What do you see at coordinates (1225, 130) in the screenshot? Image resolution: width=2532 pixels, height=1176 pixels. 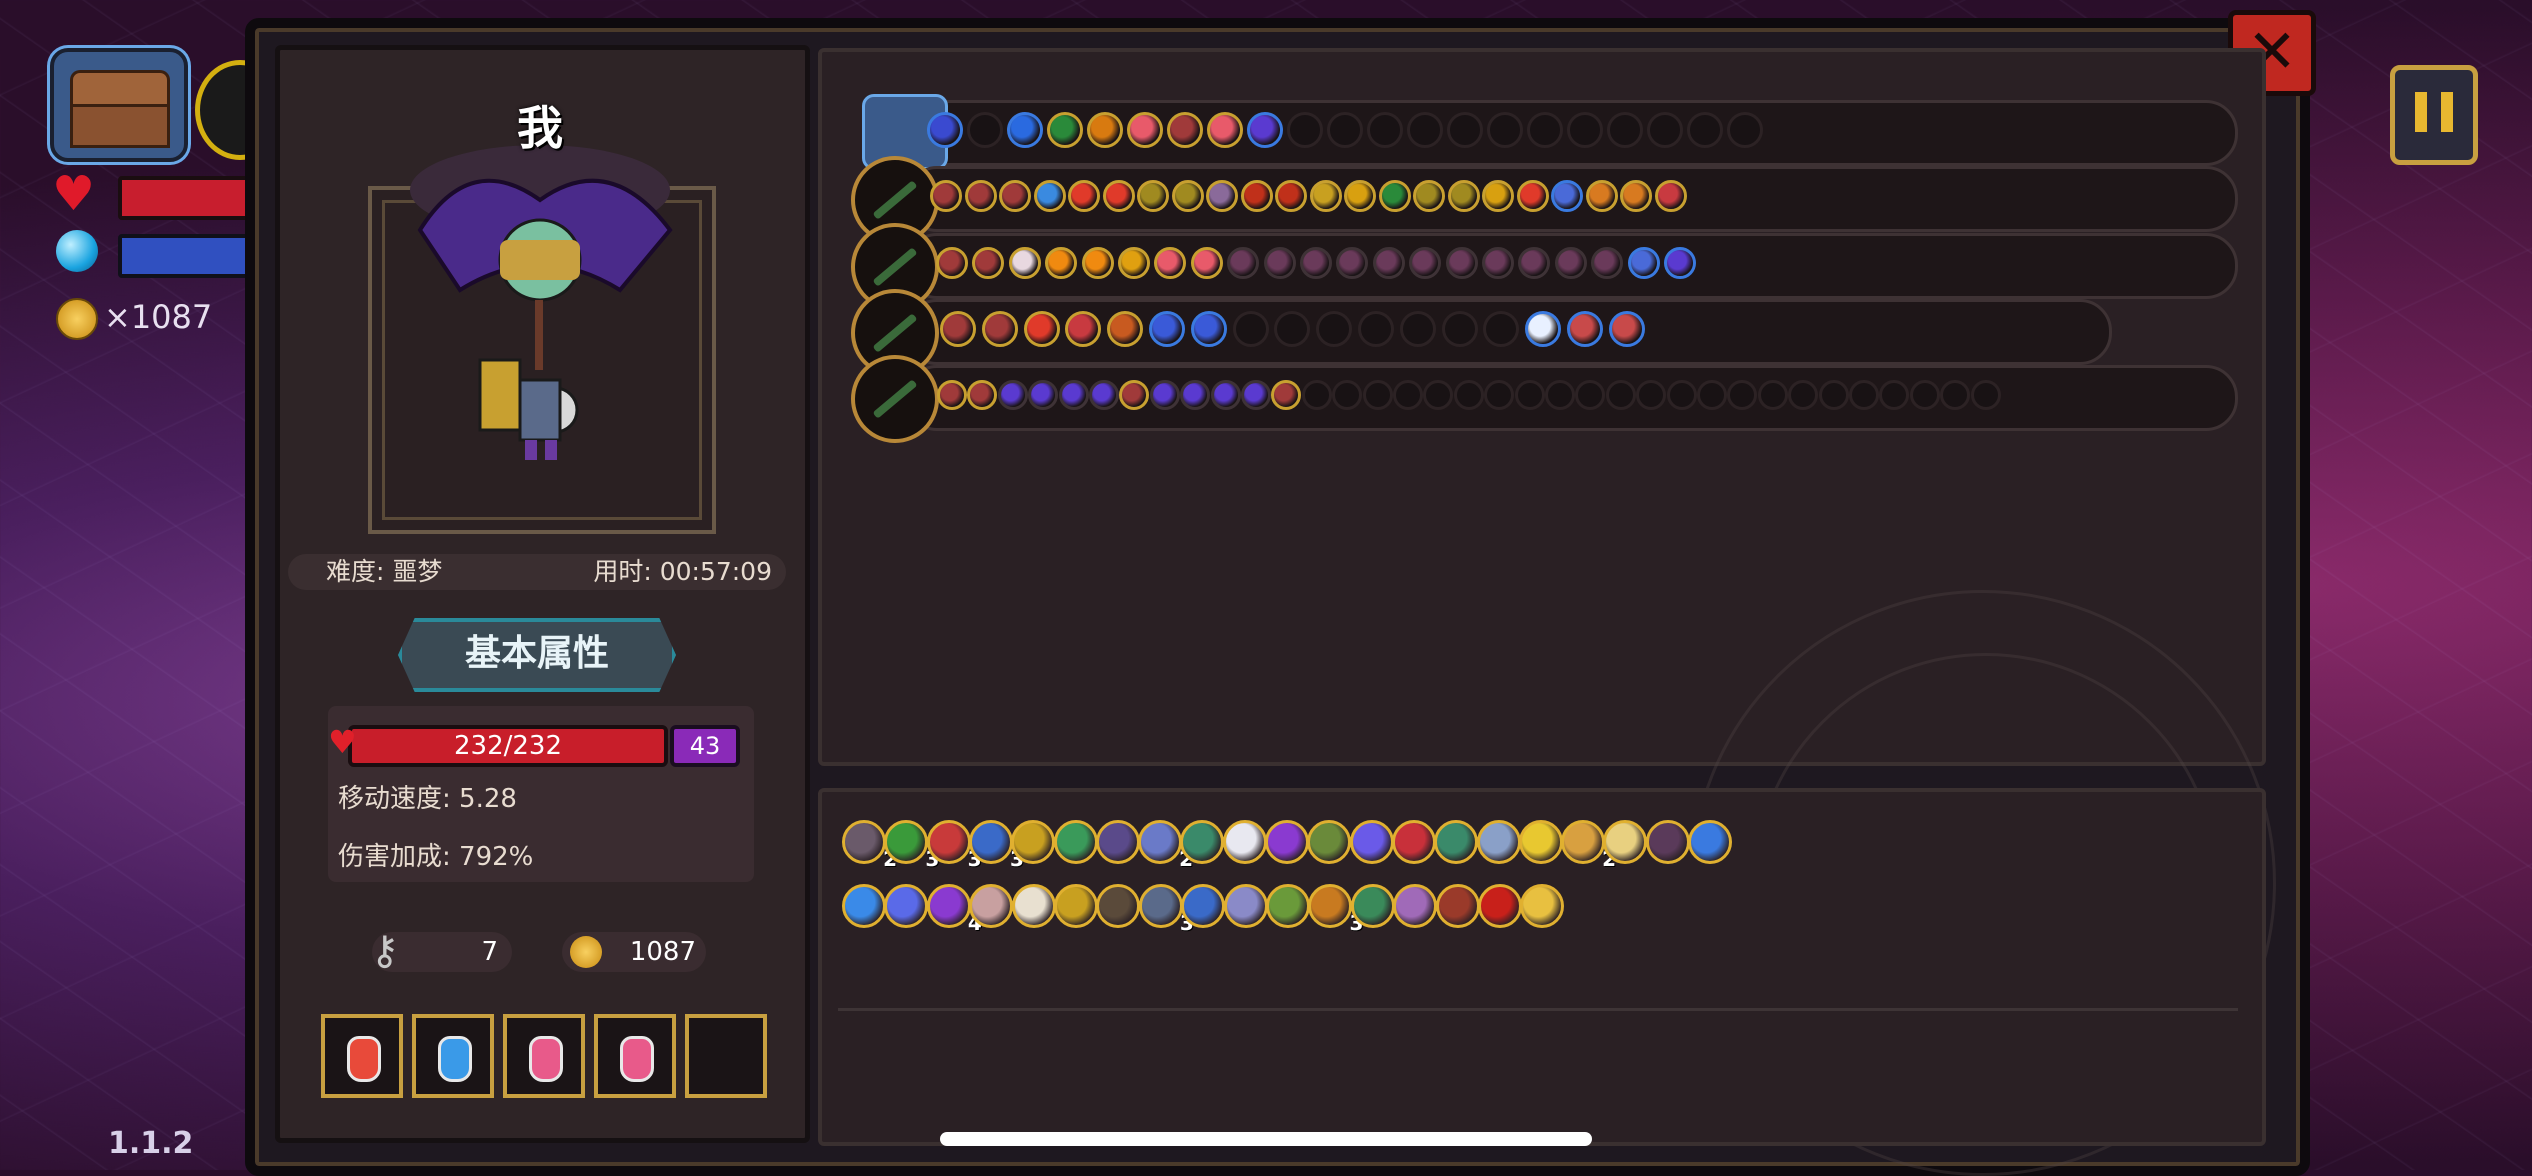 I see `flower-icon` at bounding box center [1225, 130].